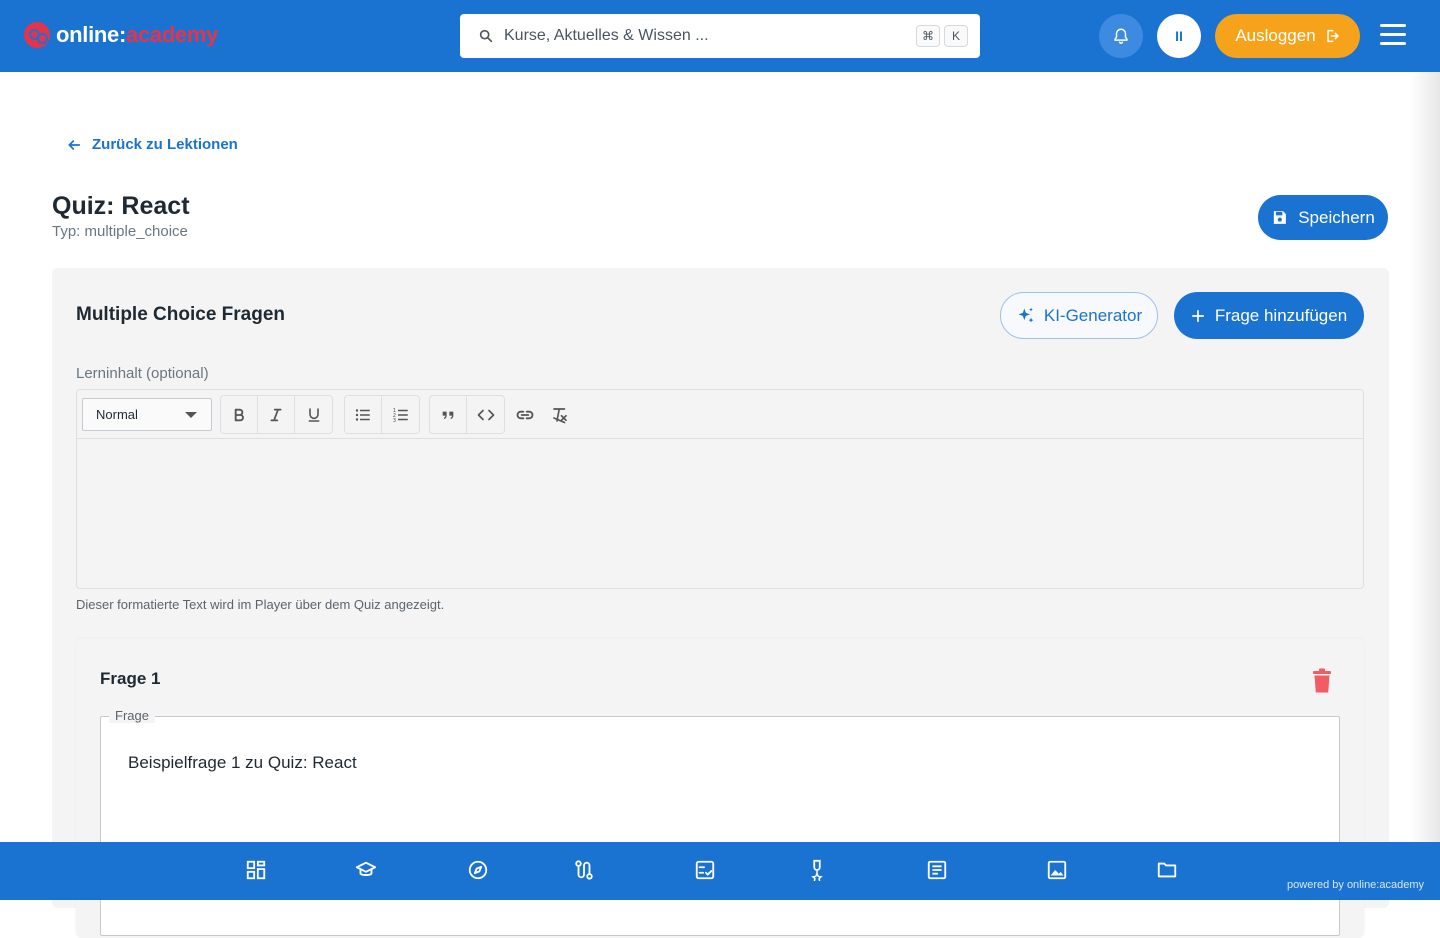 The width and height of the screenshot is (1440, 938). Describe the element at coordinates (256, 870) in the screenshot. I see `dashboard-icon` at that location.